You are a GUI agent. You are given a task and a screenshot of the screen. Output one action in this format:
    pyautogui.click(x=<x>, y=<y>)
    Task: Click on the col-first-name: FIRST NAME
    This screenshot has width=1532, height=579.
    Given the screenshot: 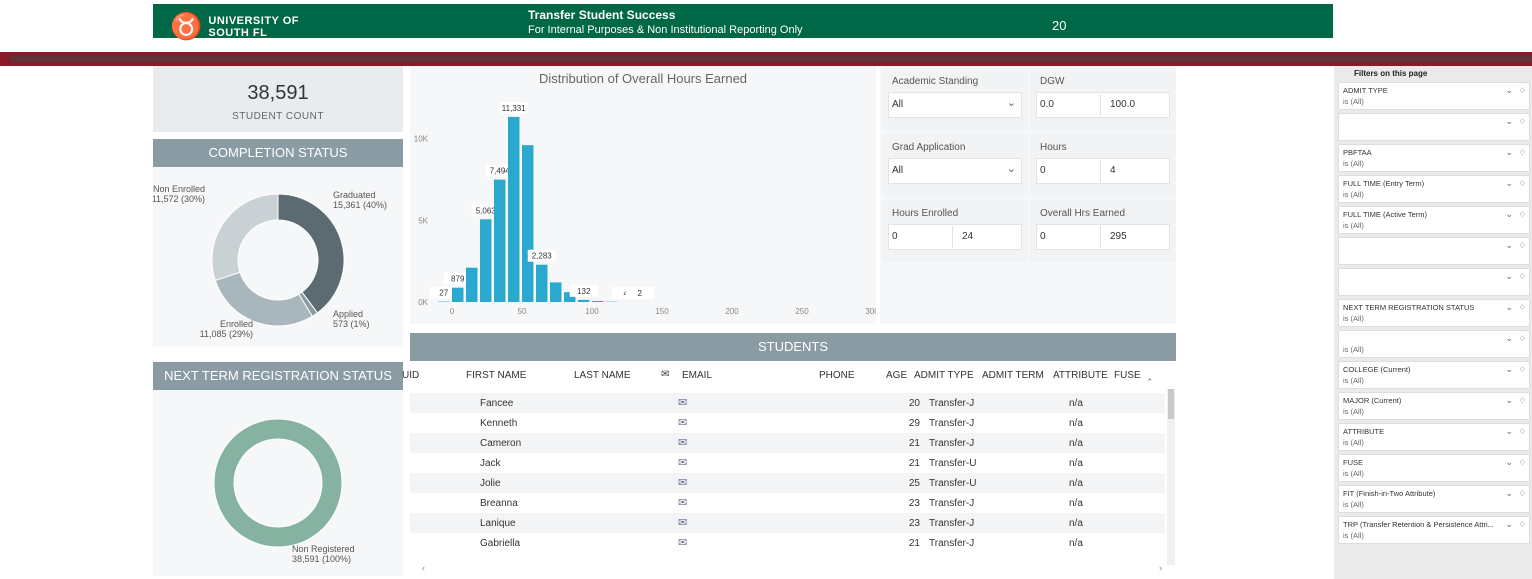 What is the action you would take?
    pyautogui.click(x=496, y=375)
    